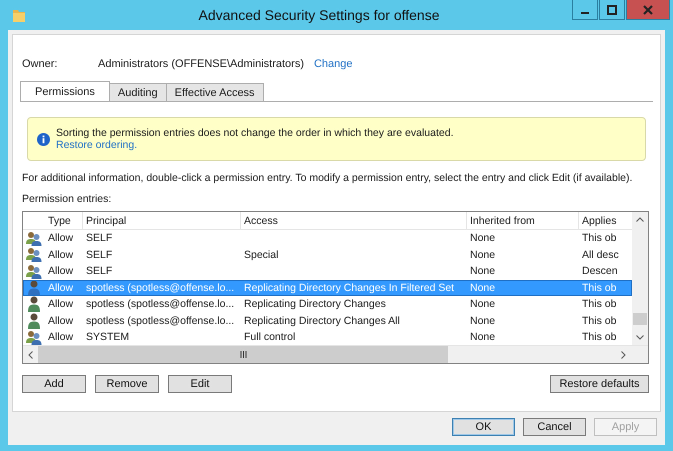  Describe the element at coordinates (97, 145) in the screenshot. I see `restore-ordering-link: Restore ordering.` at that location.